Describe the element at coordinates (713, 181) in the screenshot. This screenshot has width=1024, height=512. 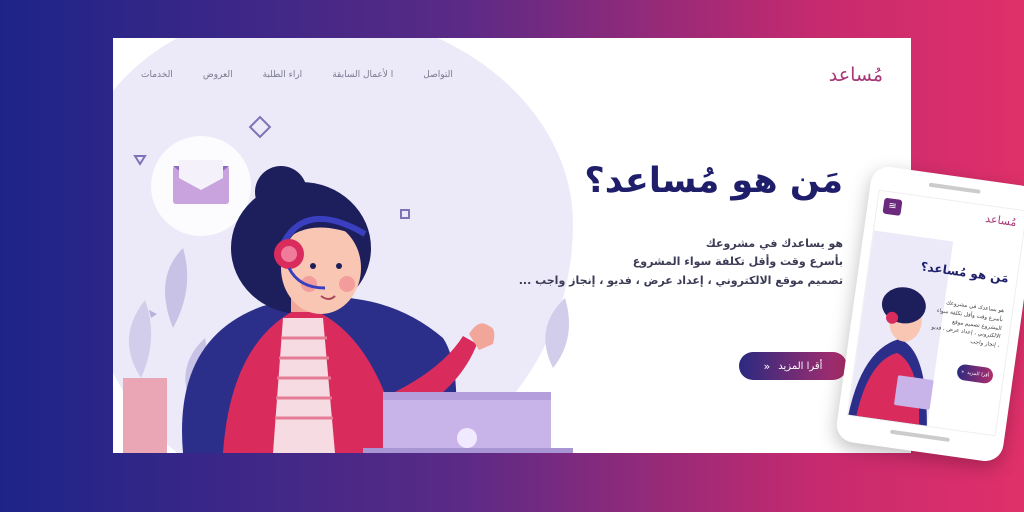
I see `hero-title: مَن هو مُساعد؟` at that location.